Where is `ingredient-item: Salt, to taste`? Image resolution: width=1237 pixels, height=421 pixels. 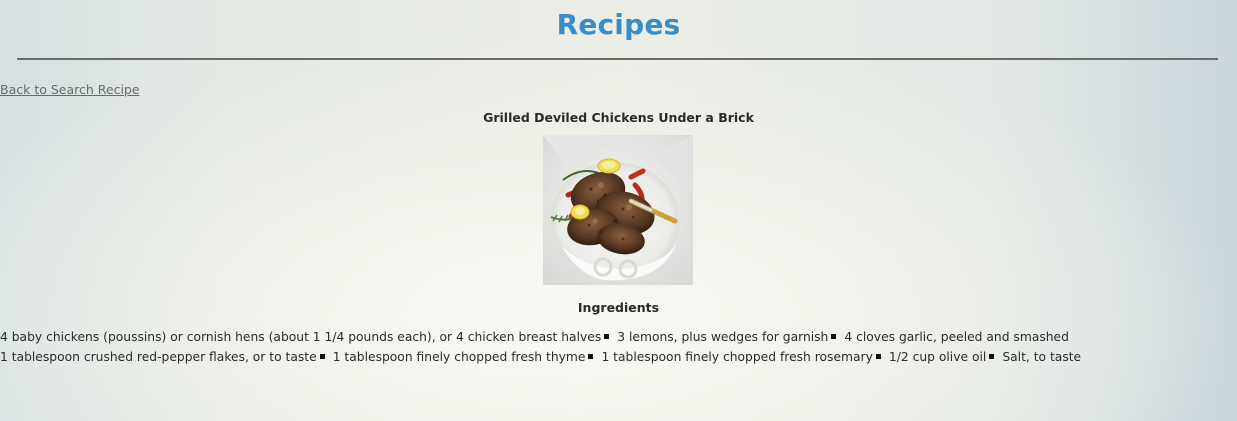 ingredient-item: Salt, to taste is located at coordinates (1042, 357).